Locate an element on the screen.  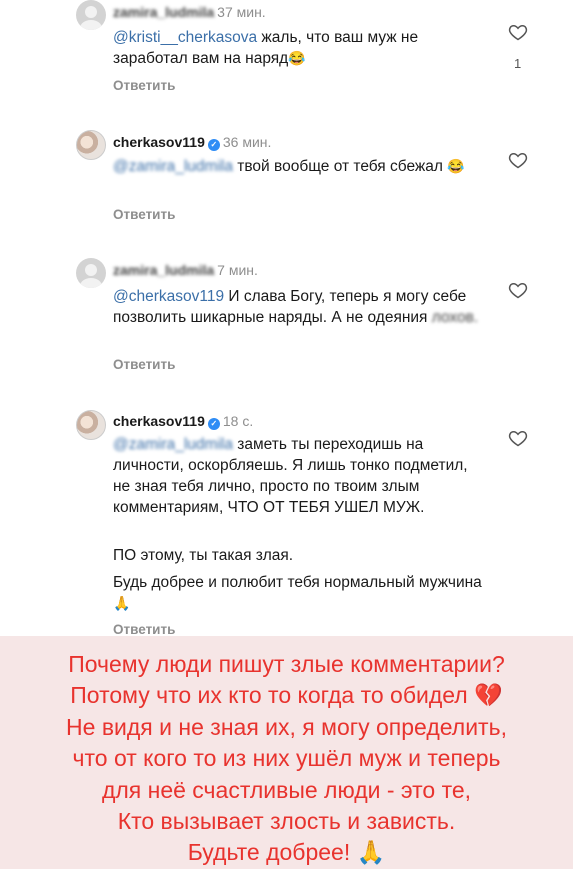
broken-heart-emoji: 💔 is located at coordinates (488, 695).